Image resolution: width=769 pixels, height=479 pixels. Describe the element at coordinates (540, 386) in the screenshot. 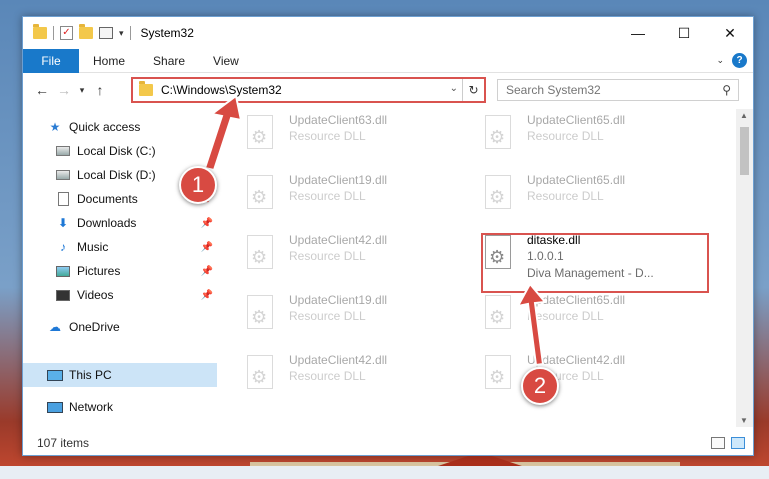

I see `step-2-callout: 2` at that location.